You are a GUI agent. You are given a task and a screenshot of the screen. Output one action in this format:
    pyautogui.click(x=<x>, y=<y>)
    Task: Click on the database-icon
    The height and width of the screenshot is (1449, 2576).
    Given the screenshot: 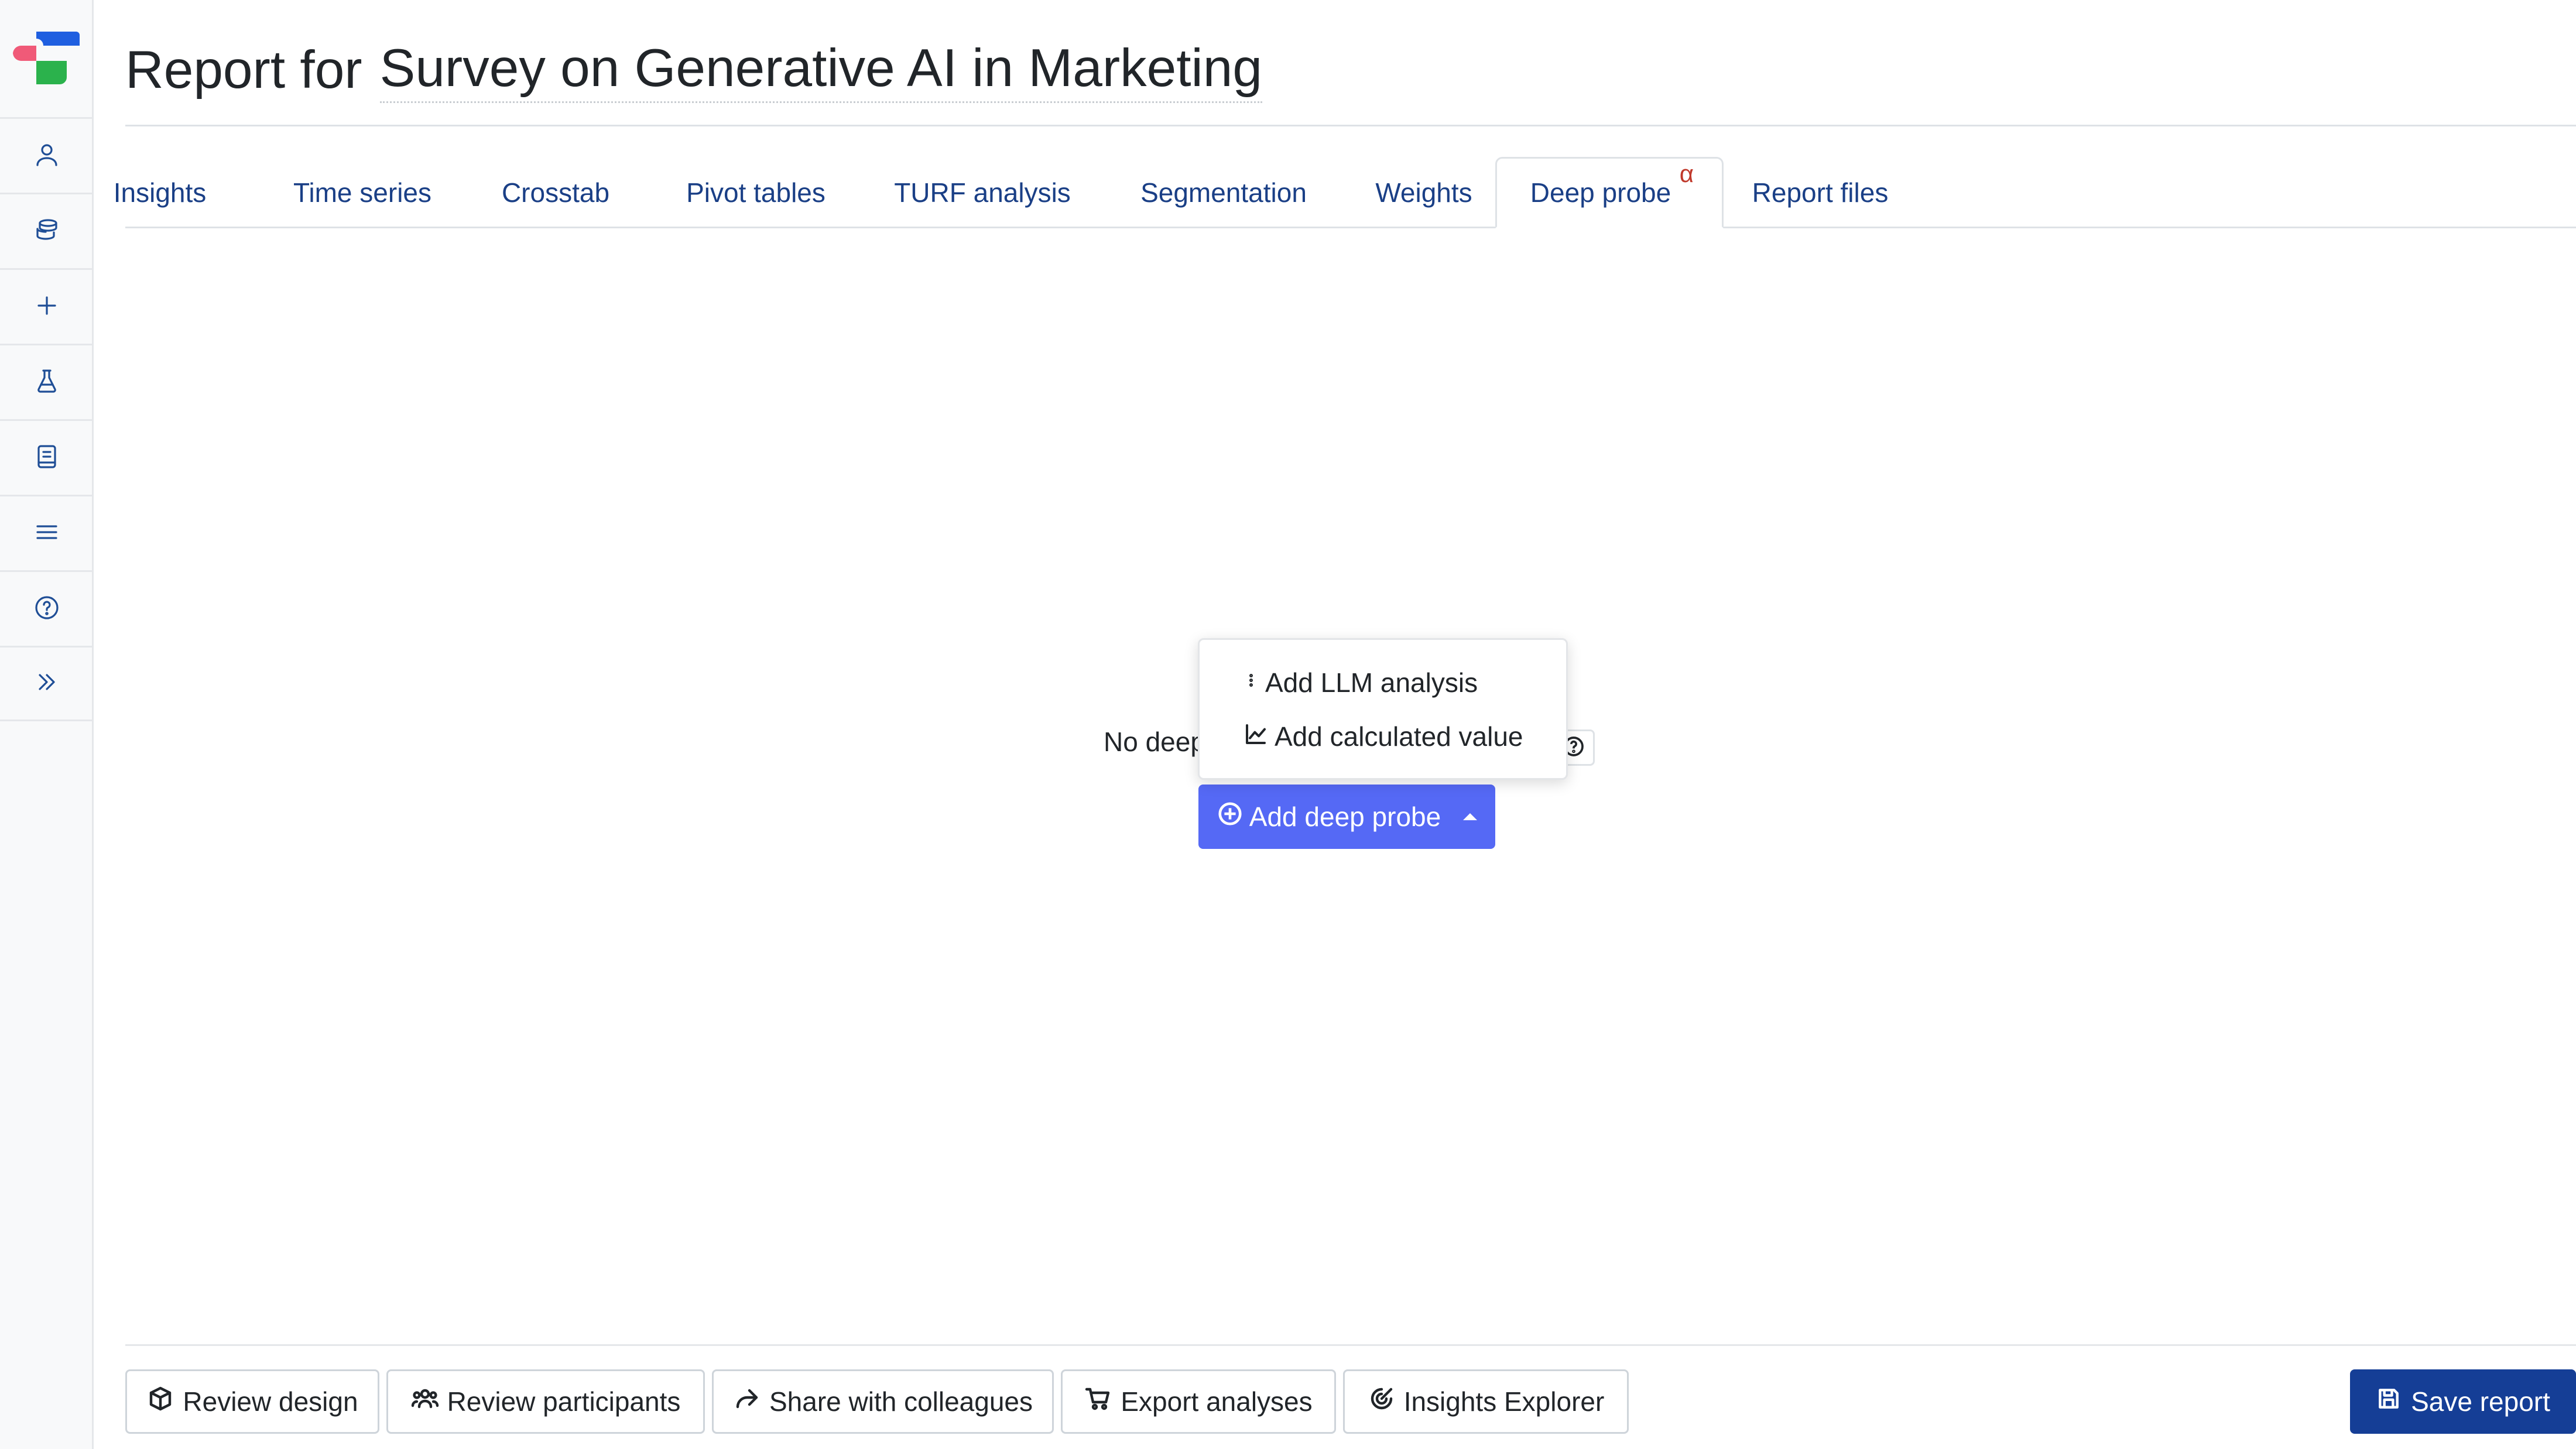 What is the action you would take?
    pyautogui.click(x=47, y=231)
    